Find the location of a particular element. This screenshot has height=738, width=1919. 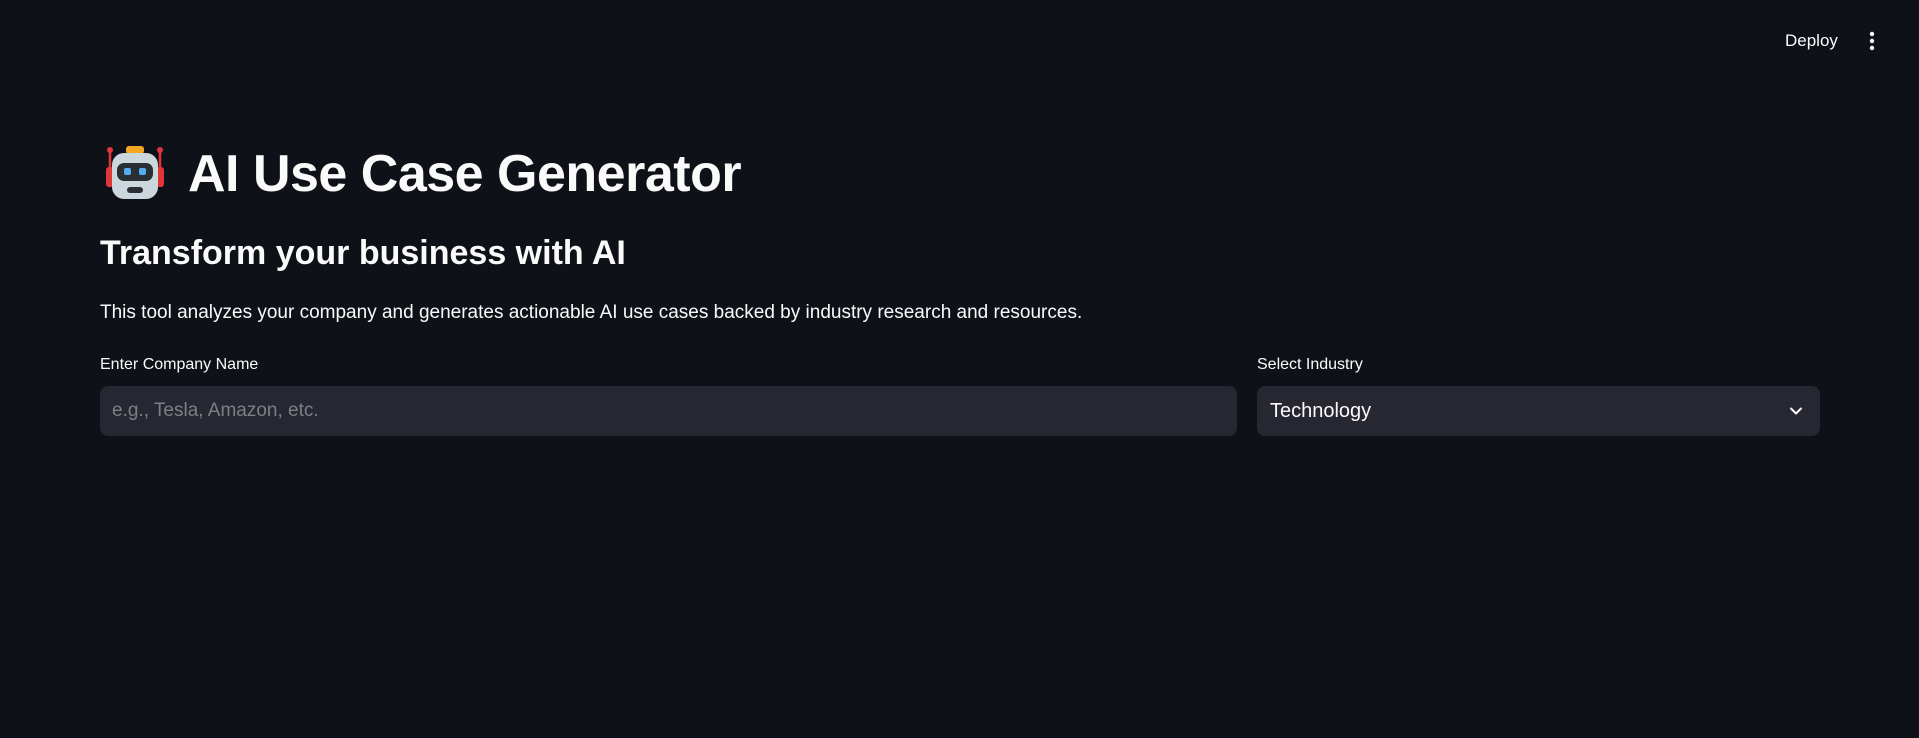

company-name-input is located at coordinates (668, 411).